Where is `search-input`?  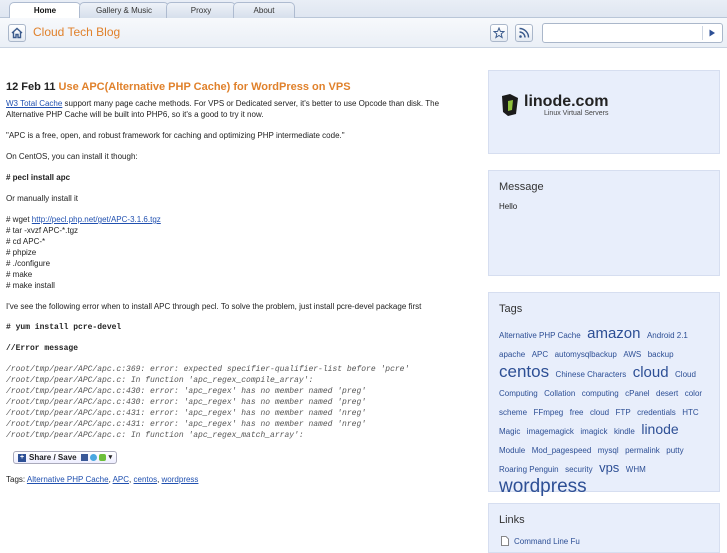
search-input is located at coordinates (620, 33).